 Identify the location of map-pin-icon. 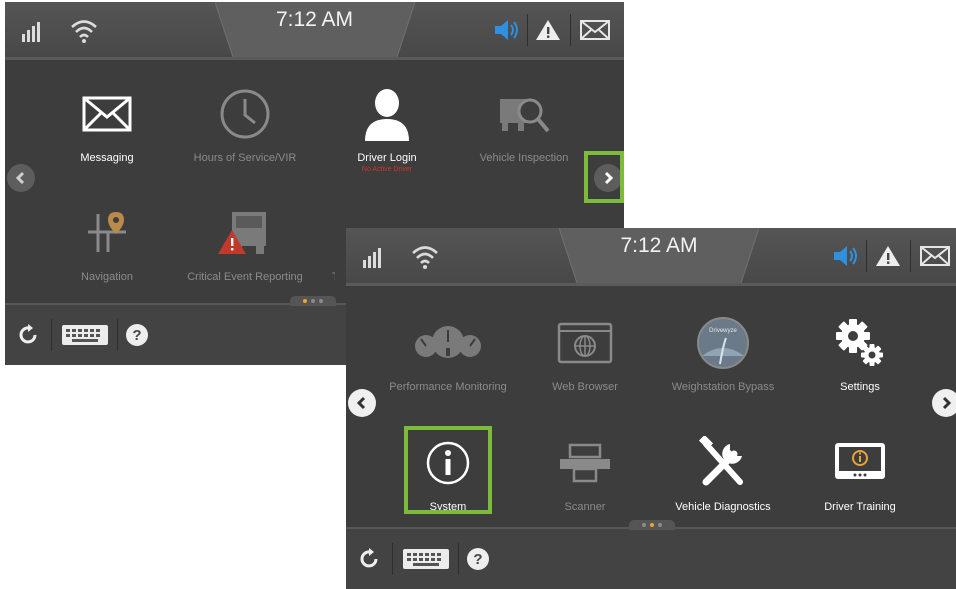
(107, 233).